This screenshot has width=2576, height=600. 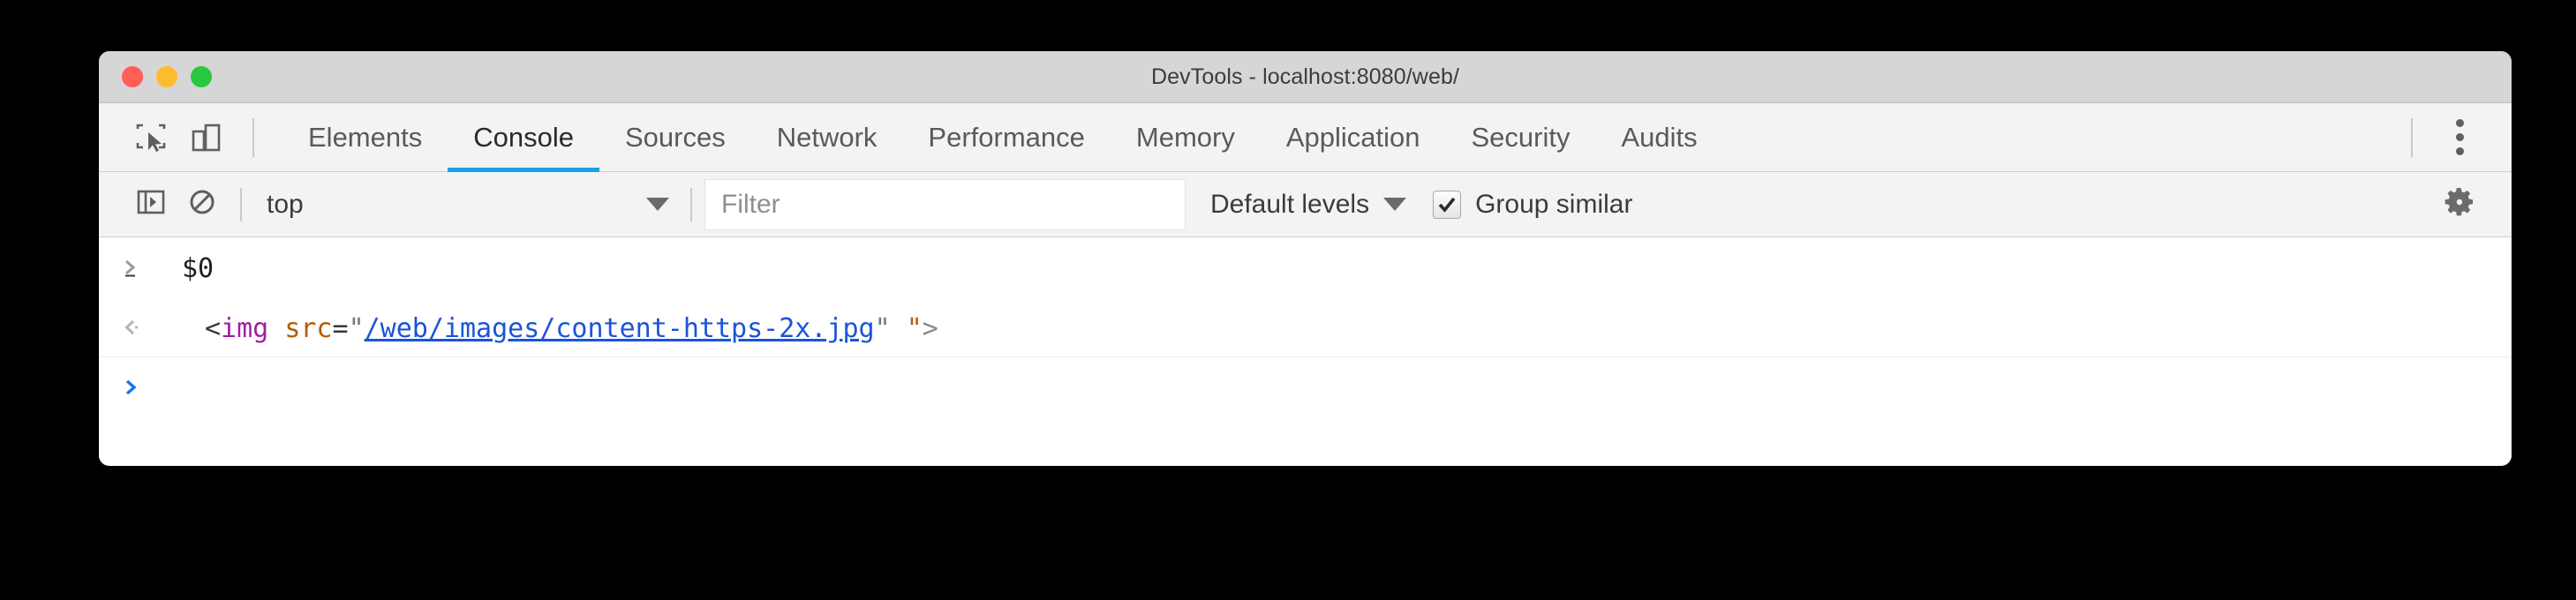 What do you see at coordinates (751, 204) in the screenshot?
I see `console-filter-placeholder: Filter` at bounding box center [751, 204].